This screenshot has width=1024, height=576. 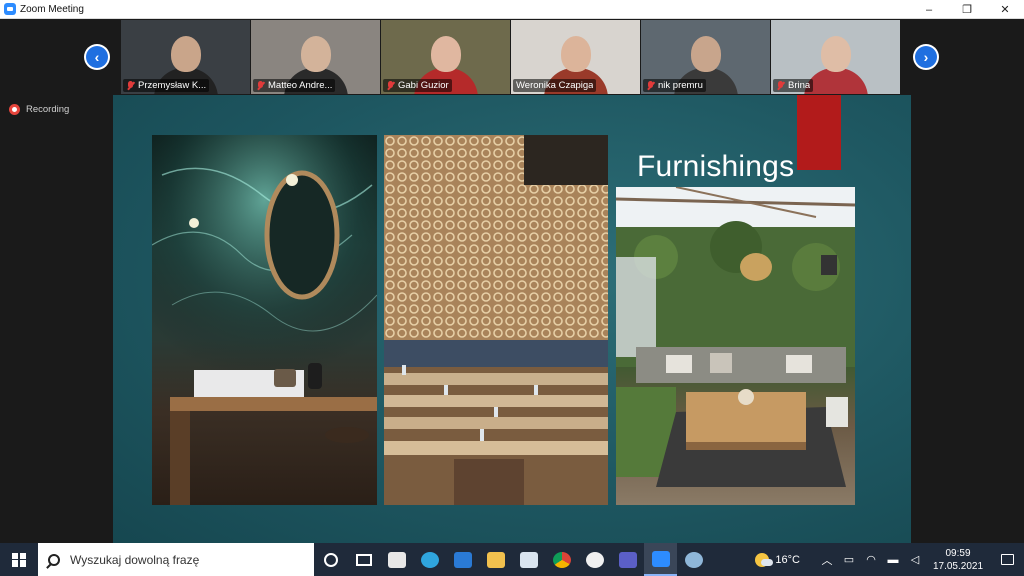 What do you see at coordinates (135, 559) in the screenshot?
I see `search-placeholder: Wyszukaj dowolną frazę` at bounding box center [135, 559].